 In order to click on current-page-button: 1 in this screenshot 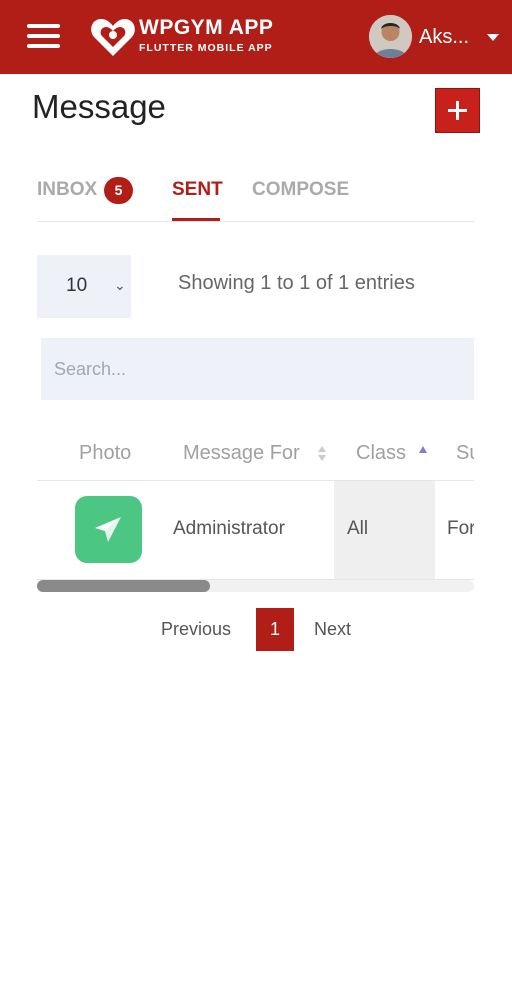, I will do `click(275, 629)`.